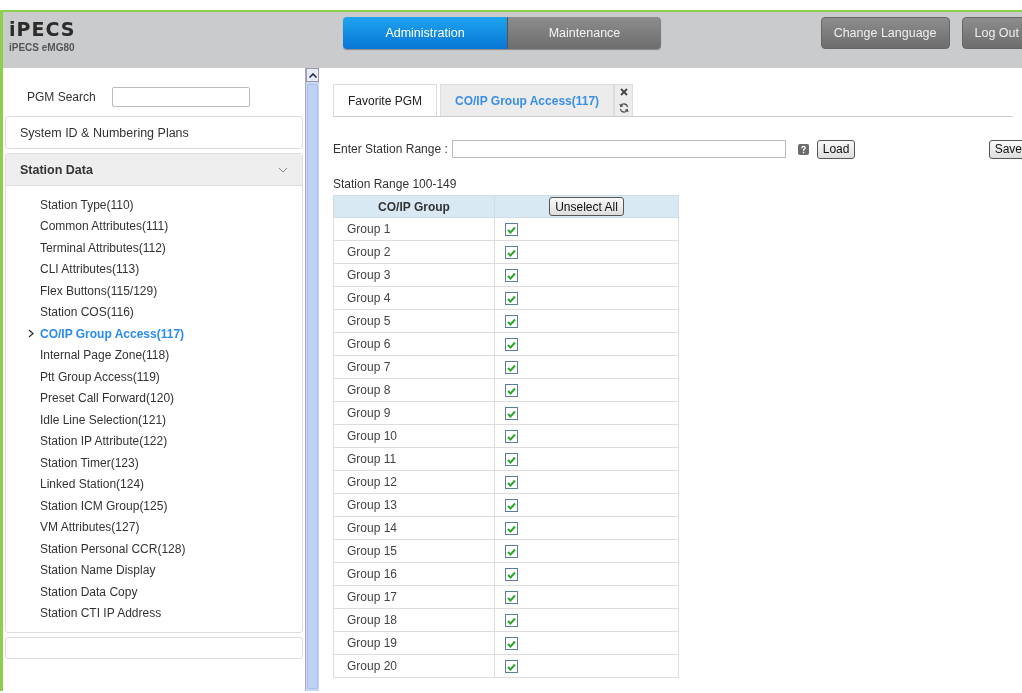  I want to click on menu-item: Terminal Attributes(112), so click(154, 248).